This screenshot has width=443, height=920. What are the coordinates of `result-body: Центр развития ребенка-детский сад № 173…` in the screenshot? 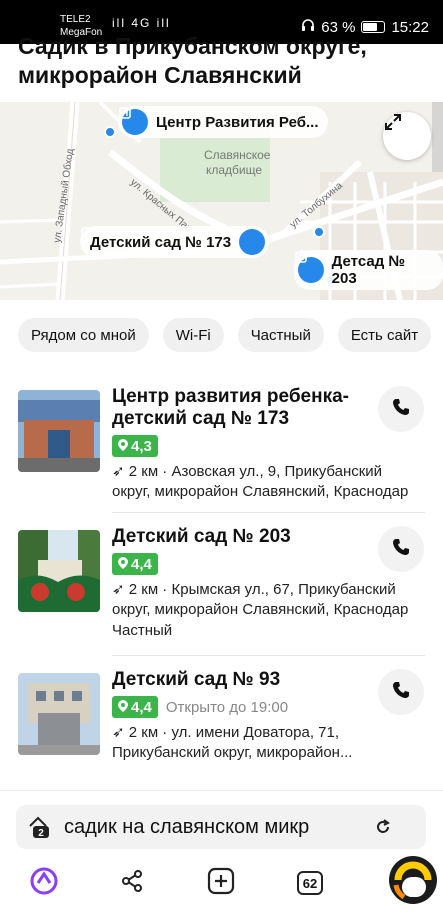 It's located at (262, 444).